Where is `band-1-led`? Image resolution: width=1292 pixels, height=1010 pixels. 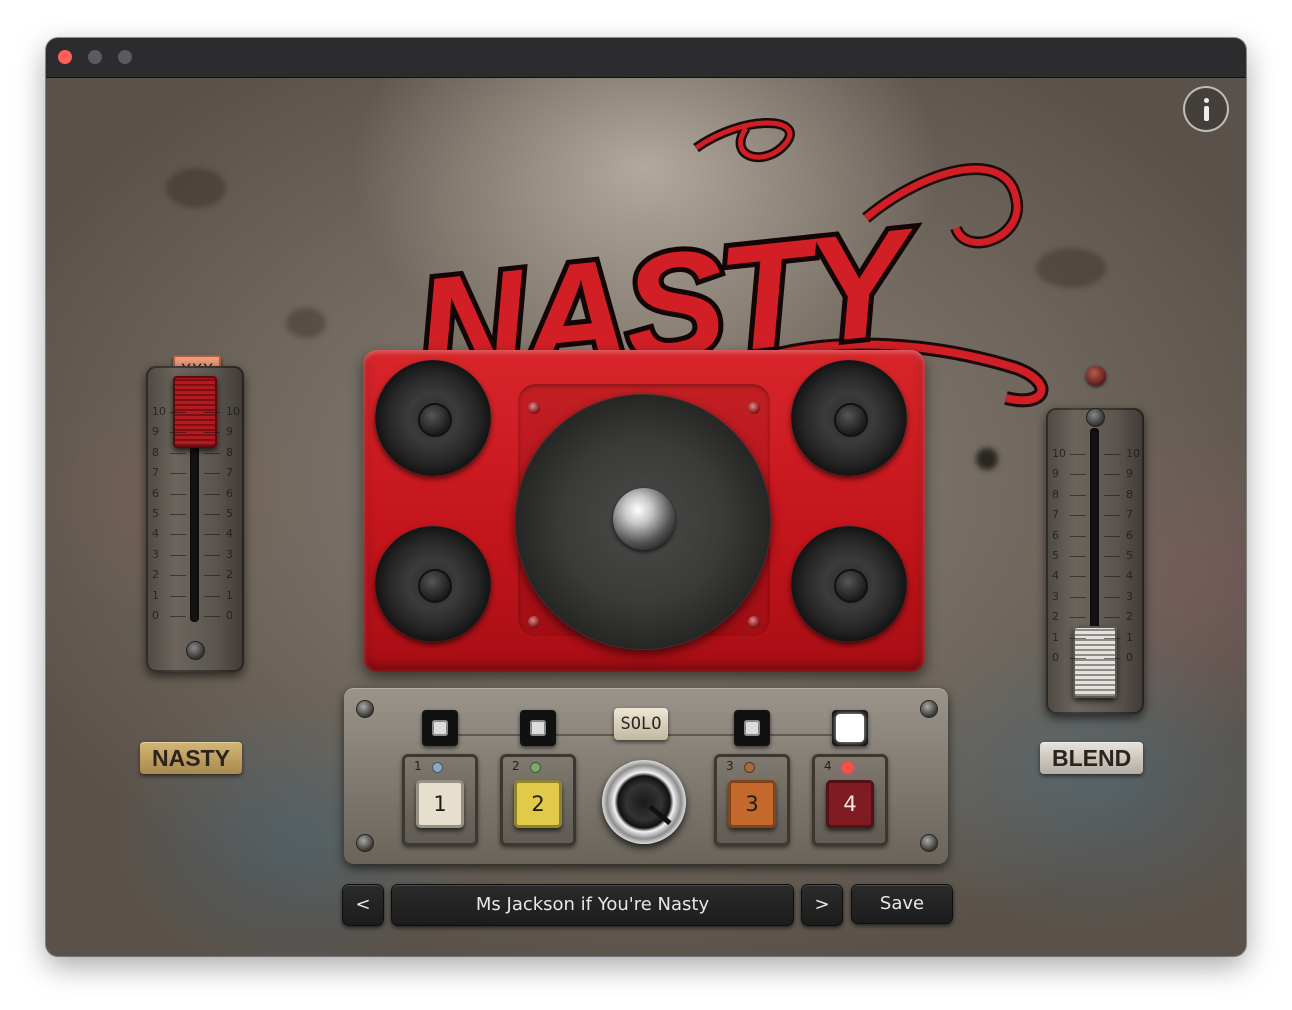
band-1-led is located at coordinates (437, 767).